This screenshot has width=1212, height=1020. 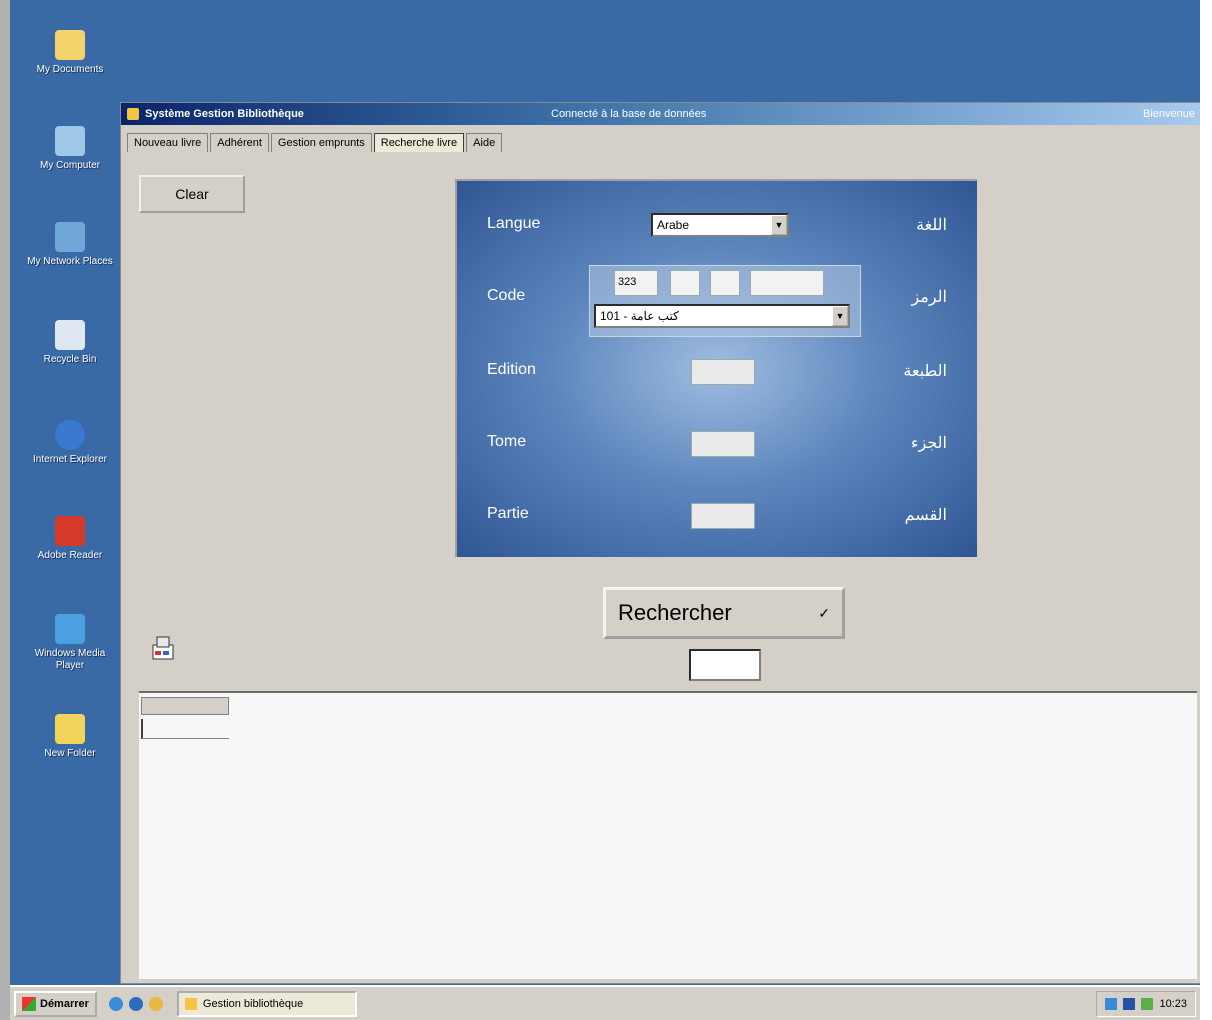 I want to click on windows-flag-icon, so click(x=29, y=1003).